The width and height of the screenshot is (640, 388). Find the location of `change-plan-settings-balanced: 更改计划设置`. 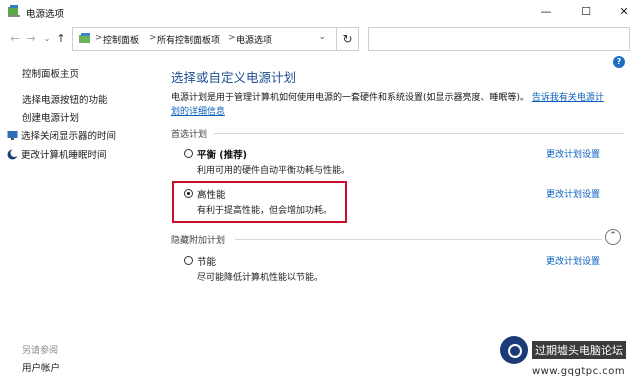

change-plan-settings-balanced: 更改计划设置 is located at coordinates (573, 153).